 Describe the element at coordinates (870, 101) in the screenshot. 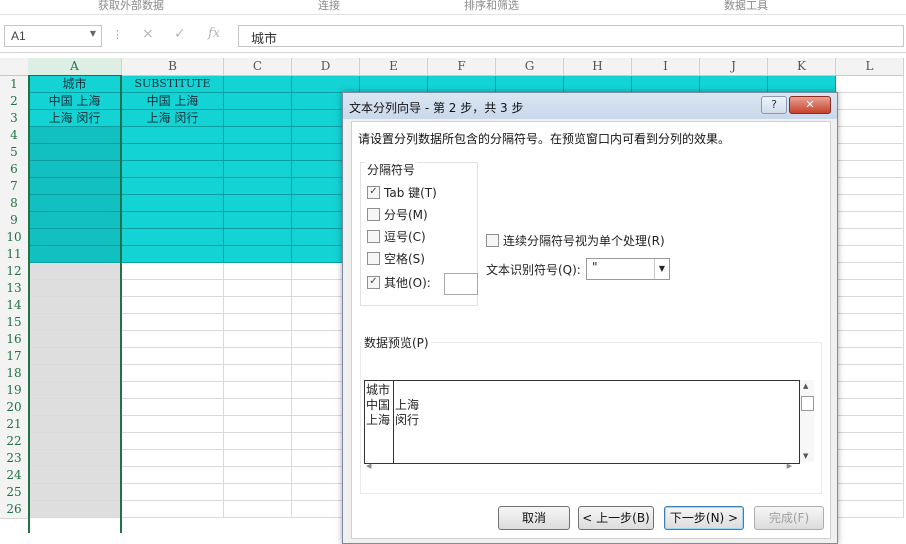

I see `cell-l2` at that location.